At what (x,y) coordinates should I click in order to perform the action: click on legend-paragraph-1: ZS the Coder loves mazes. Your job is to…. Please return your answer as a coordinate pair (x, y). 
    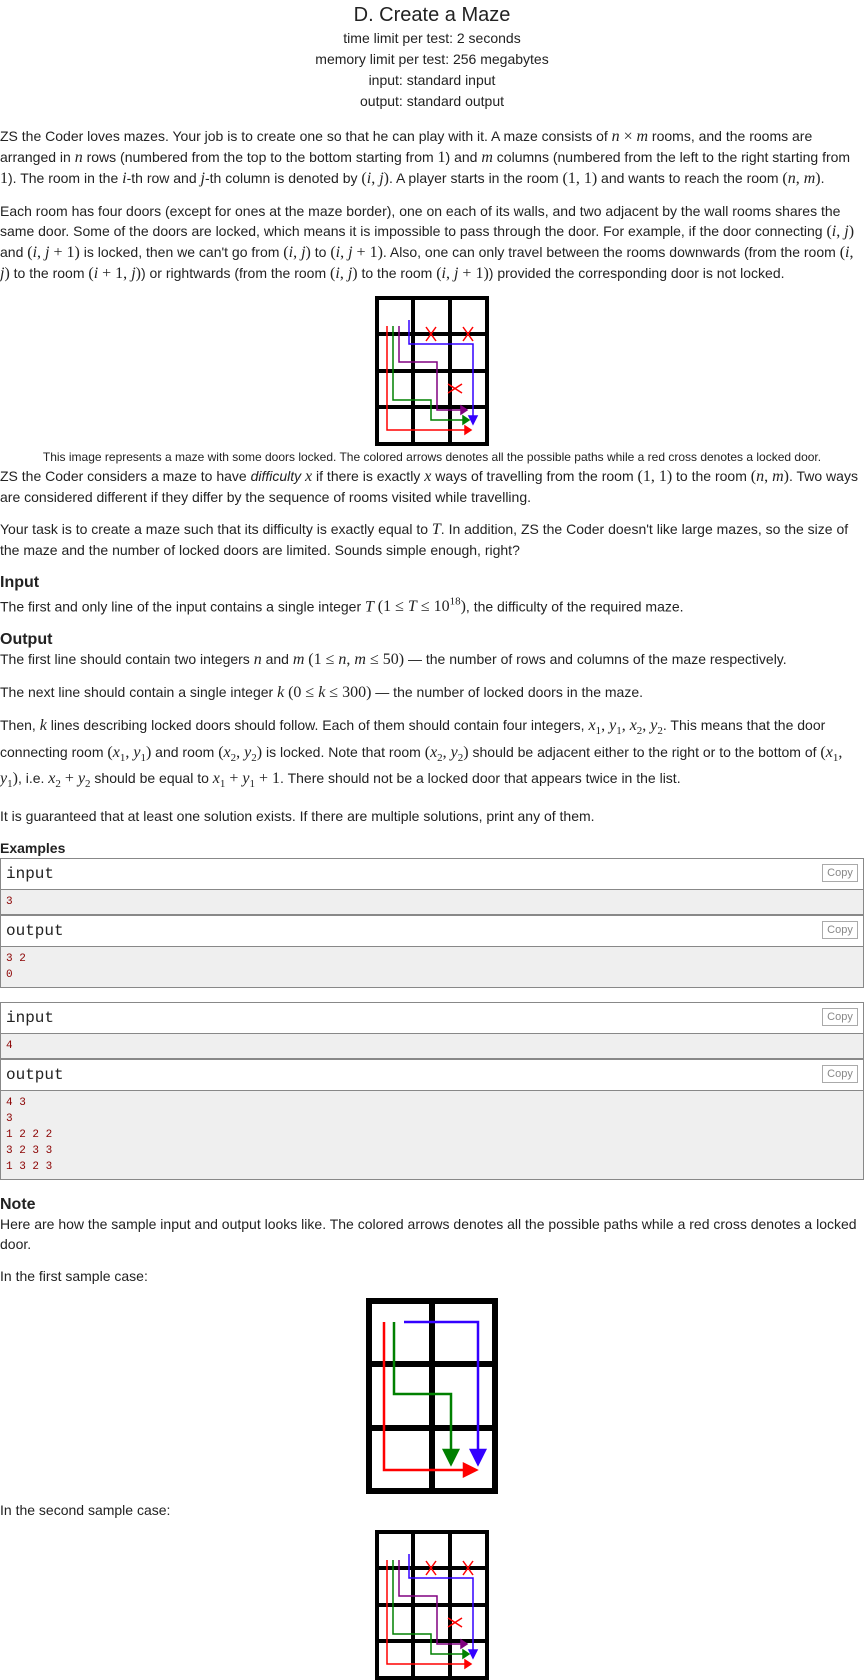
    Looking at the image, I should click on (425, 157).